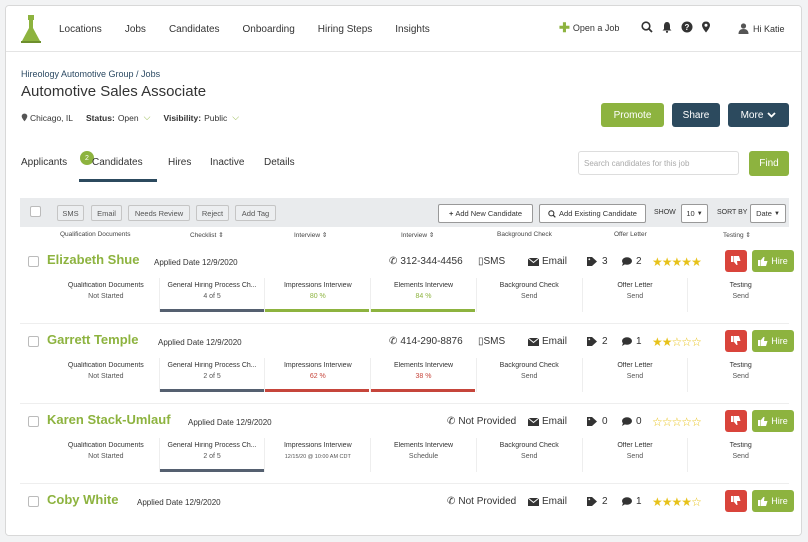 This screenshot has width=808, height=542. I want to click on breadcrumb: Hireology Automotive Group / Jobs, so click(90, 74).